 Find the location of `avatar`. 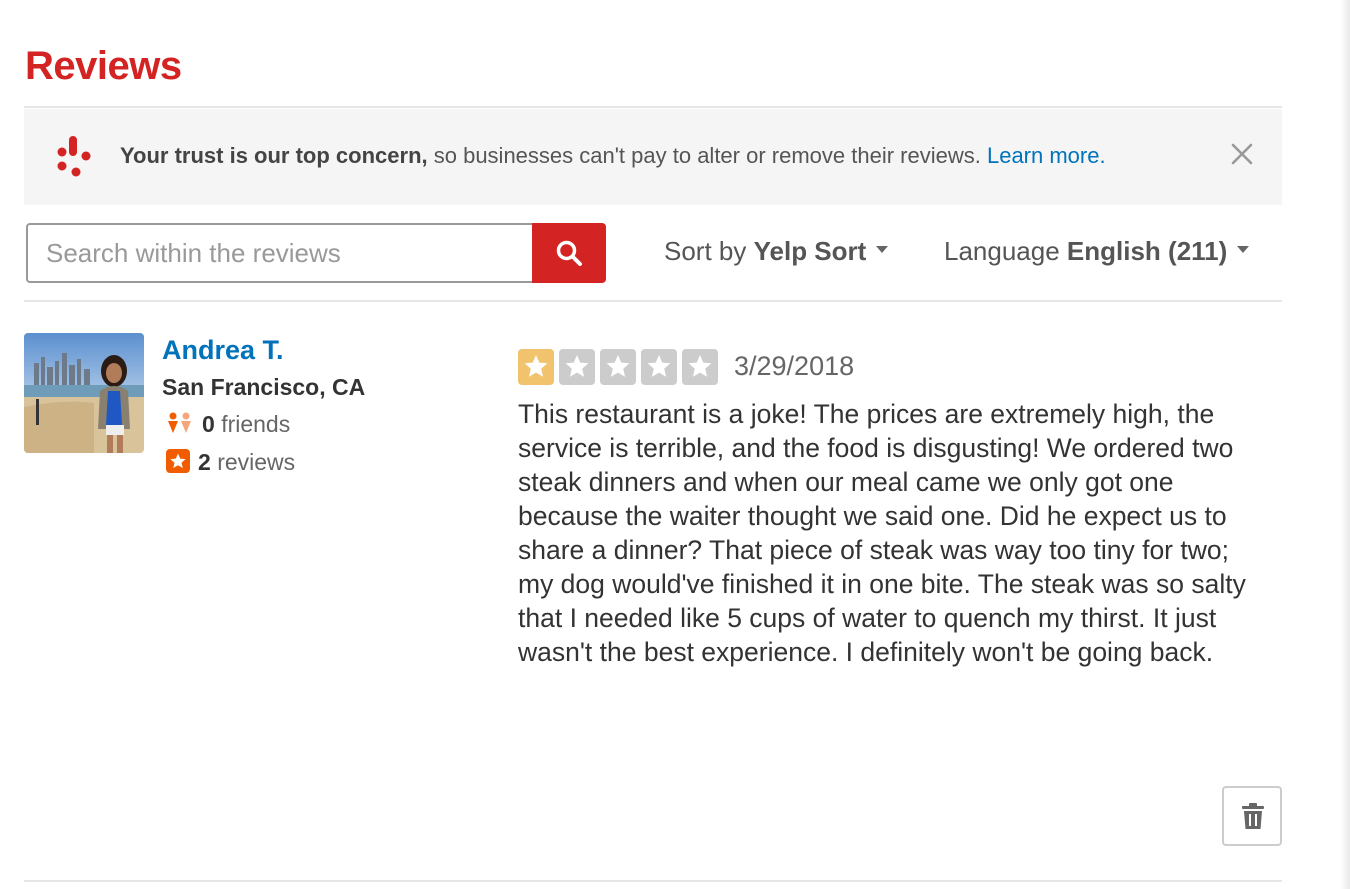

avatar is located at coordinates (84, 393).